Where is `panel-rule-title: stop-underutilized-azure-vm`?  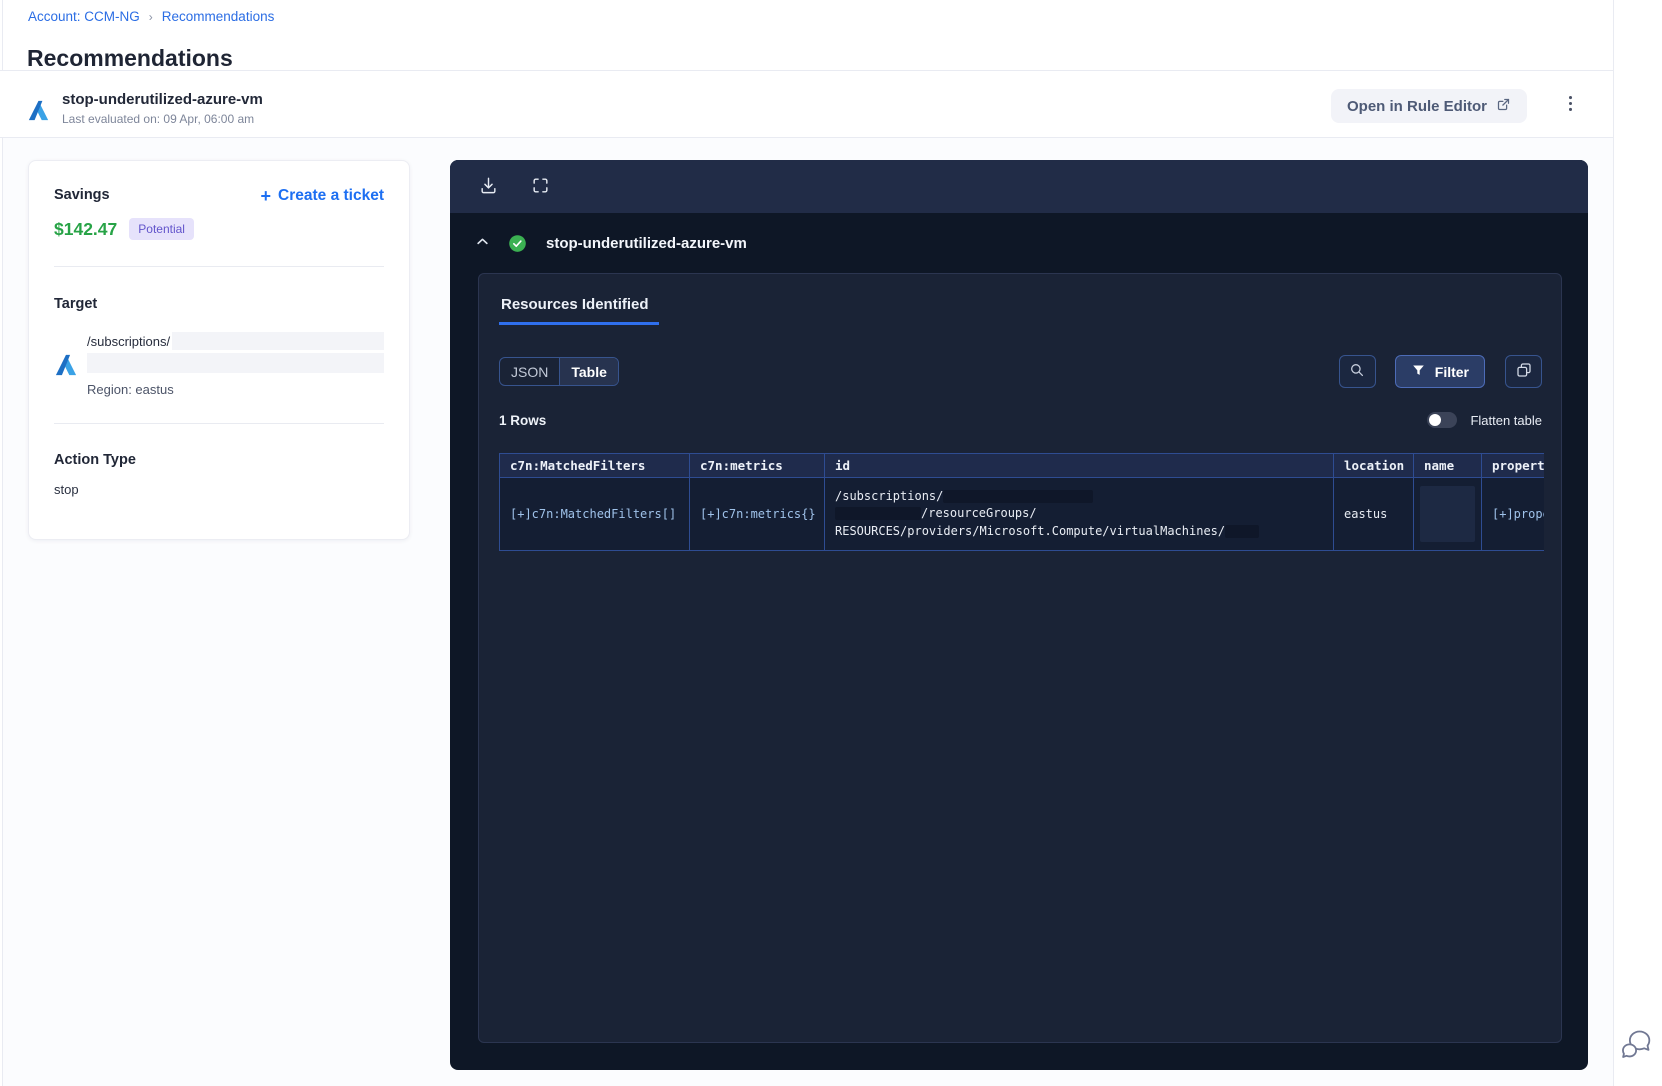
panel-rule-title: stop-underutilized-azure-vm is located at coordinates (646, 243).